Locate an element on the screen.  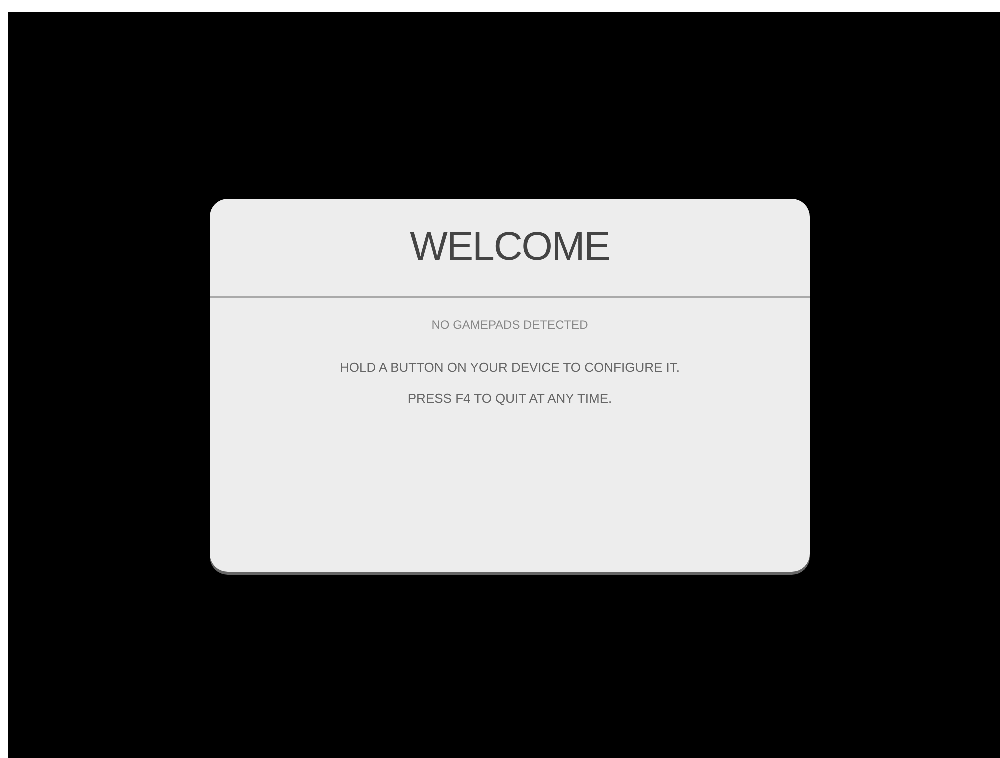
instruction-text: HOLD A BUTTON ON YOUR DEVICE TO CONFIGURE IT. is located at coordinates (510, 367).